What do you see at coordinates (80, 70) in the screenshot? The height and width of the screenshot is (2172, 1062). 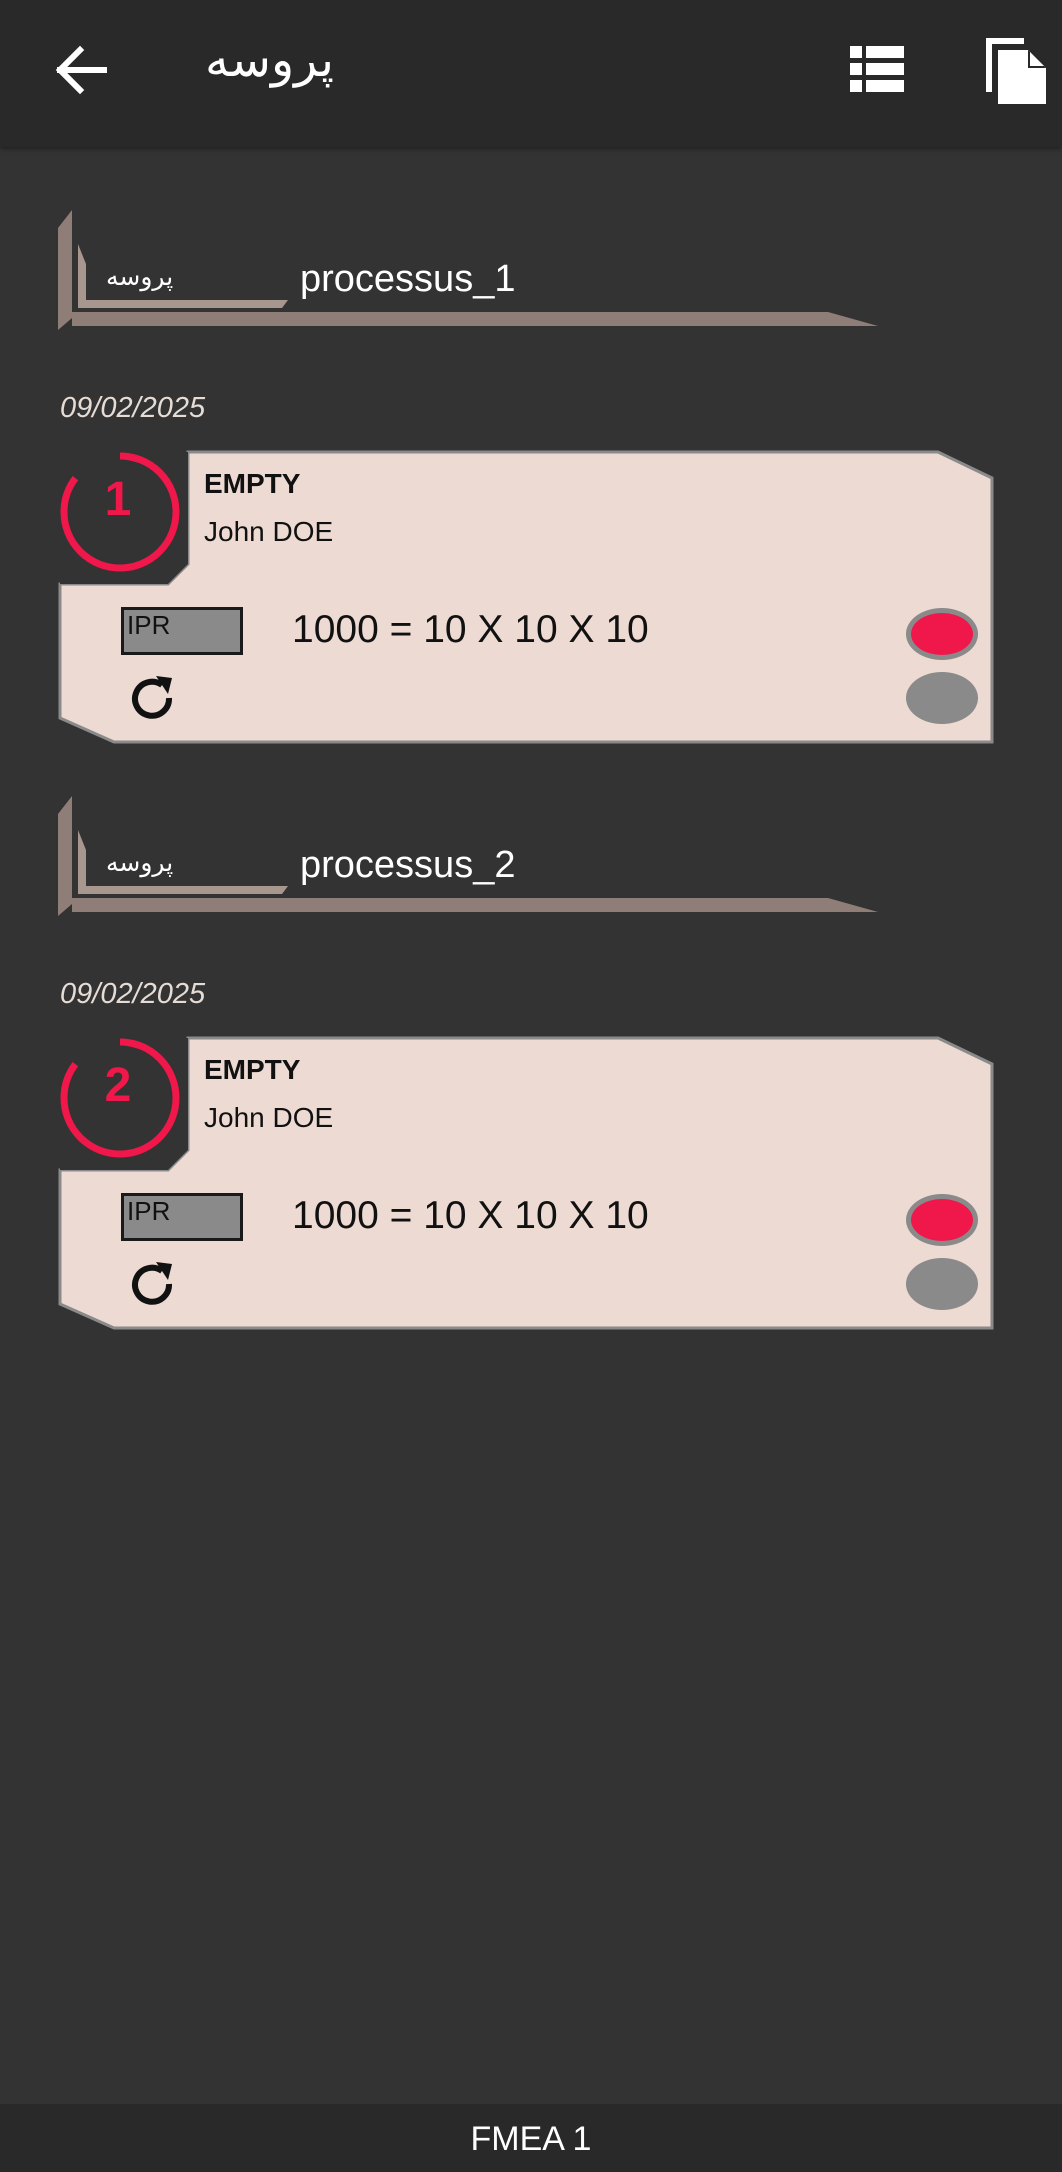 I see `arrow-left-icon` at bounding box center [80, 70].